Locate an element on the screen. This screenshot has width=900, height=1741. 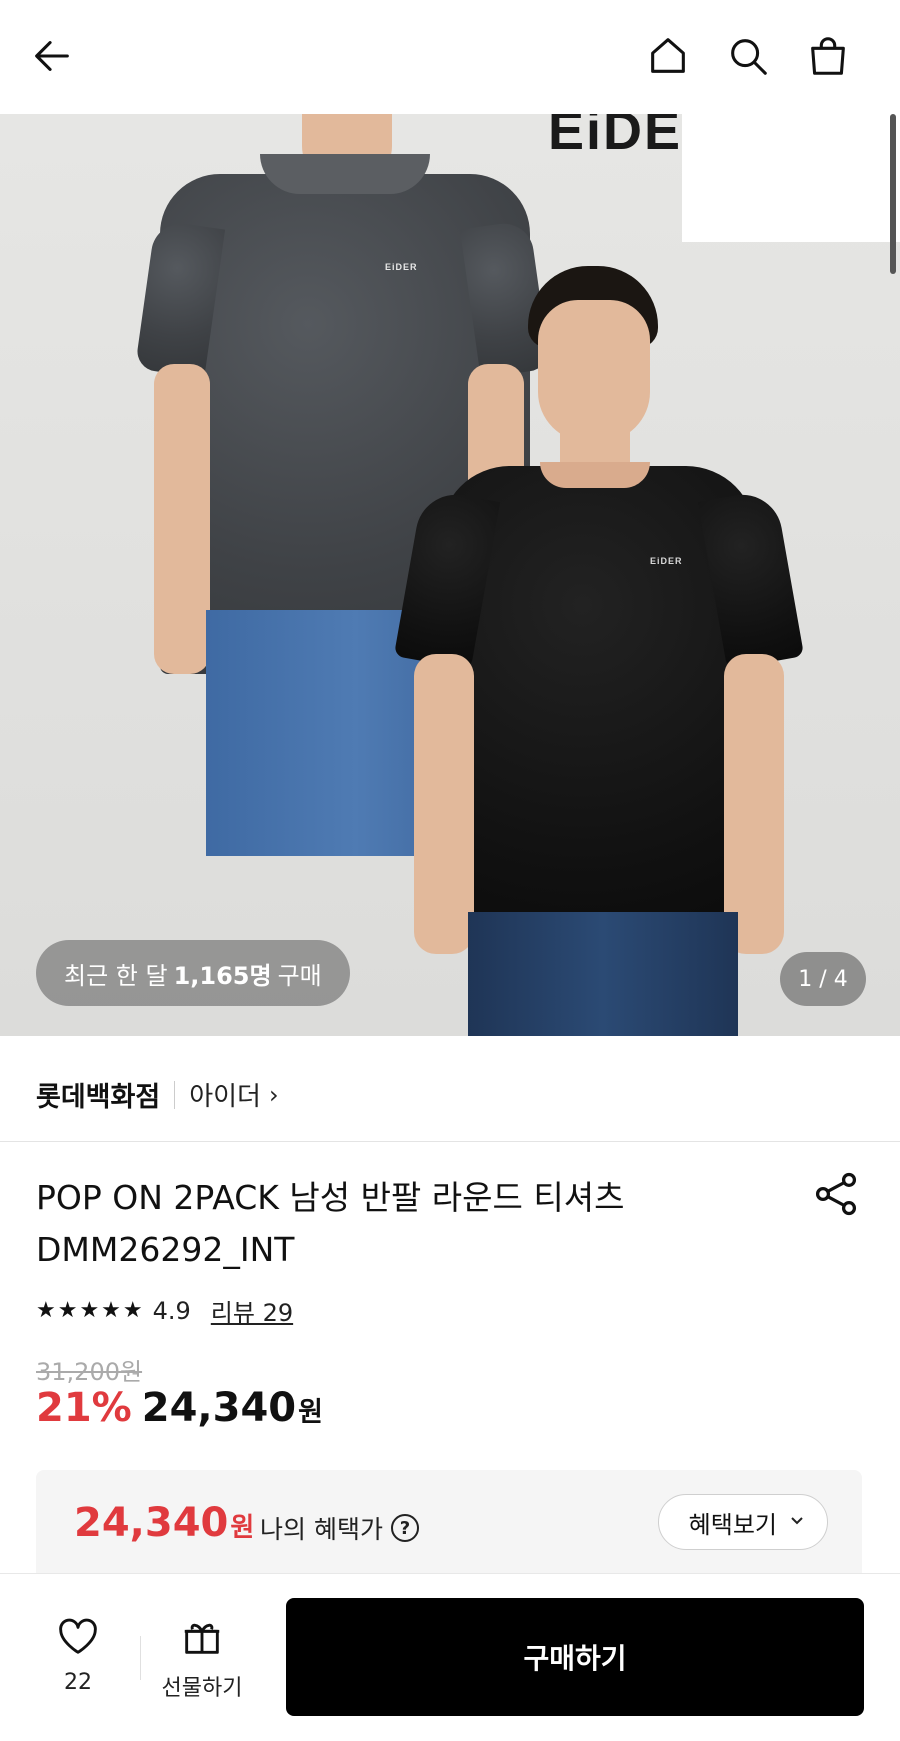
price-row: 21% 24,340 원 is located at coordinates (179, 1408).